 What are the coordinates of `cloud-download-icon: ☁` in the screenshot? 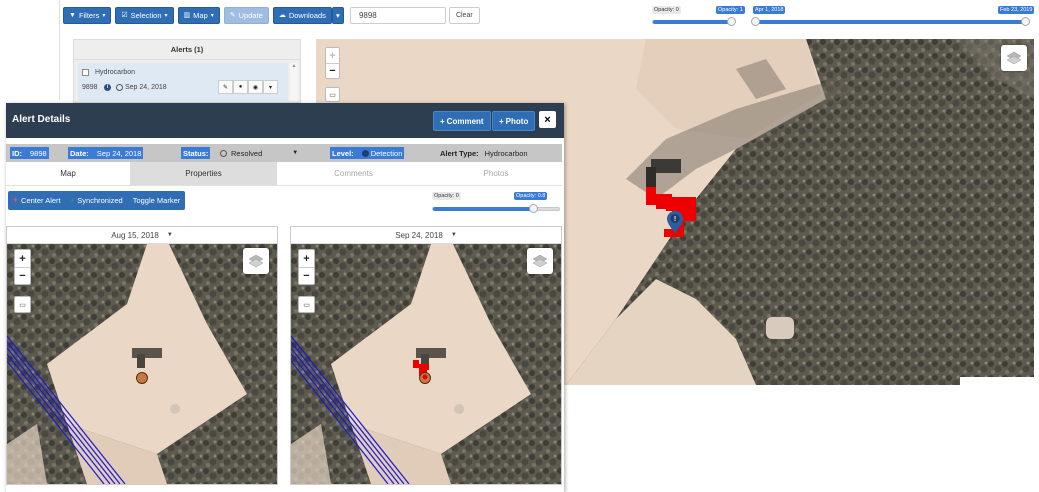 It's located at (282, 15).